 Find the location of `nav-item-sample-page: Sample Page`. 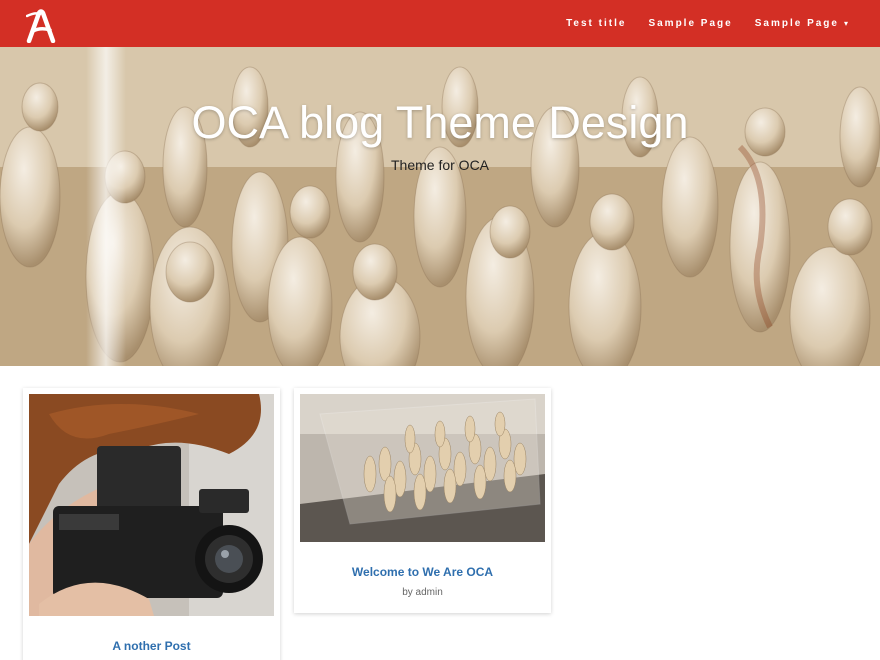

nav-item-sample-page: Sample Page is located at coordinates (690, 23).